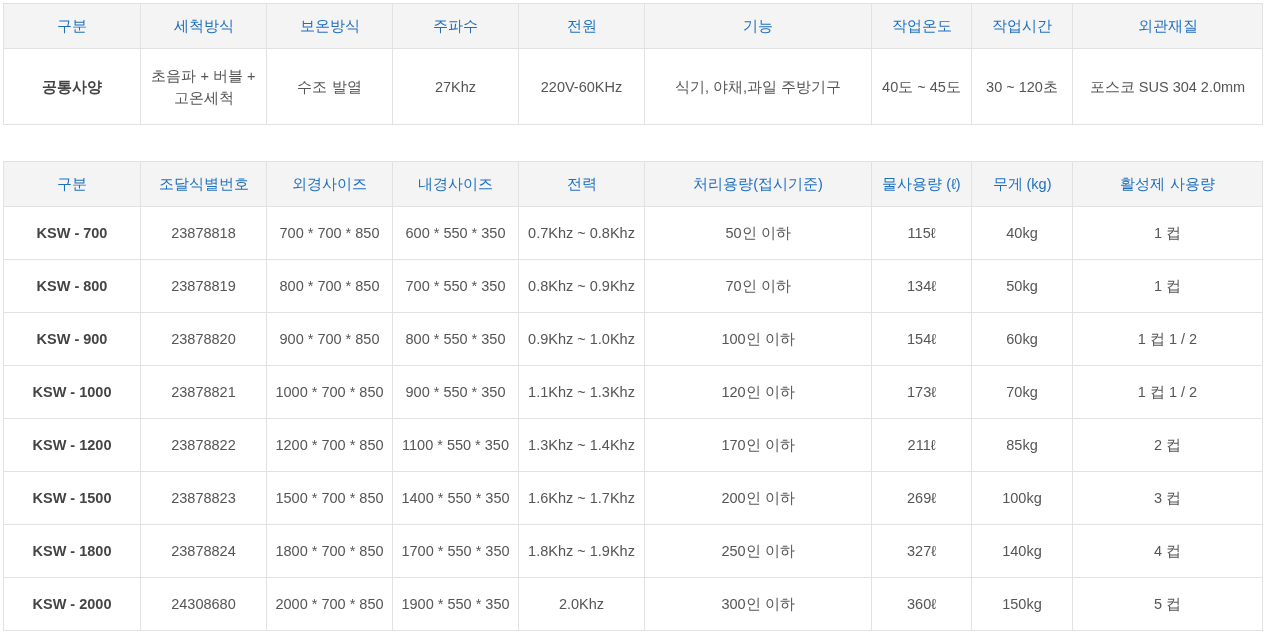 This screenshot has width=1266, height=639. Describe the element at coordinates (758, 86) in the screenshot. I see `table-cell: 식기, 야채,과일 주방기구` at that location.